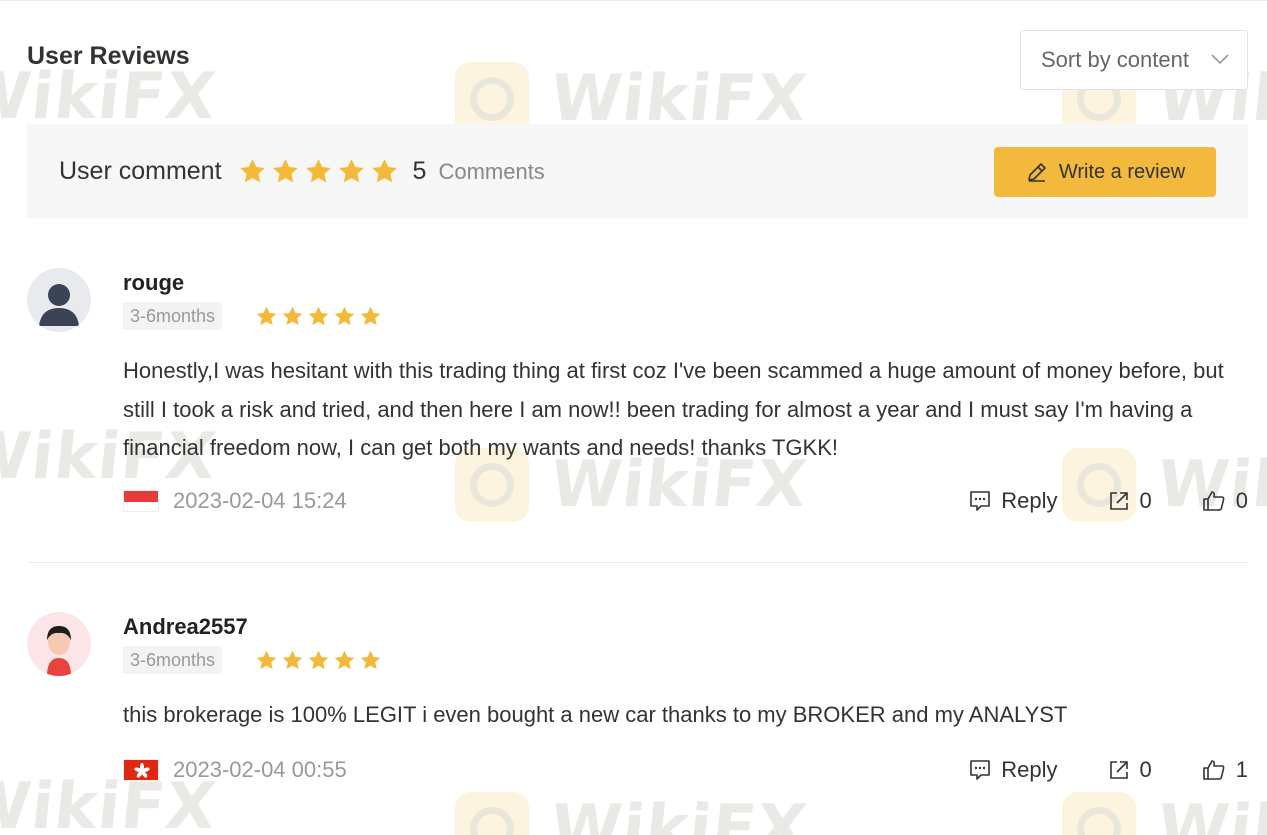 This screenshot has height=835, width=1267. Describe the element at coordinates (1115, 59) in the screenshot. I see `sort-label: Sort by content` at that location.